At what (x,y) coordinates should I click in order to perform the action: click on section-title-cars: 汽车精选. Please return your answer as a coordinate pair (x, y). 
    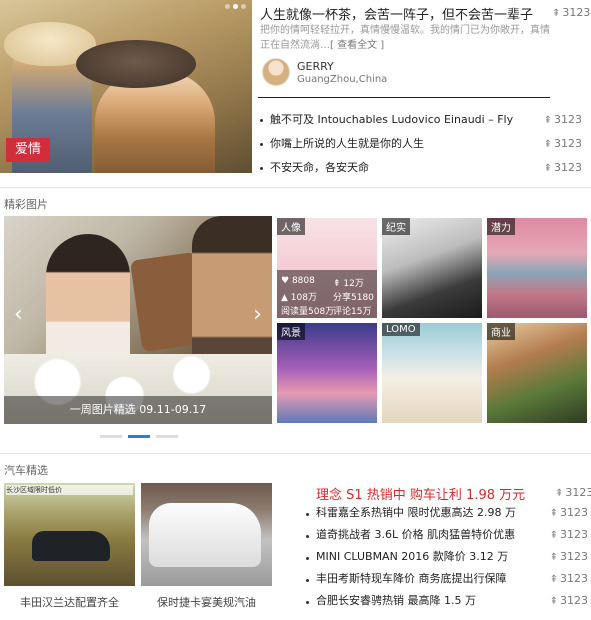
    Looking at the image, I should click on (26, 470).